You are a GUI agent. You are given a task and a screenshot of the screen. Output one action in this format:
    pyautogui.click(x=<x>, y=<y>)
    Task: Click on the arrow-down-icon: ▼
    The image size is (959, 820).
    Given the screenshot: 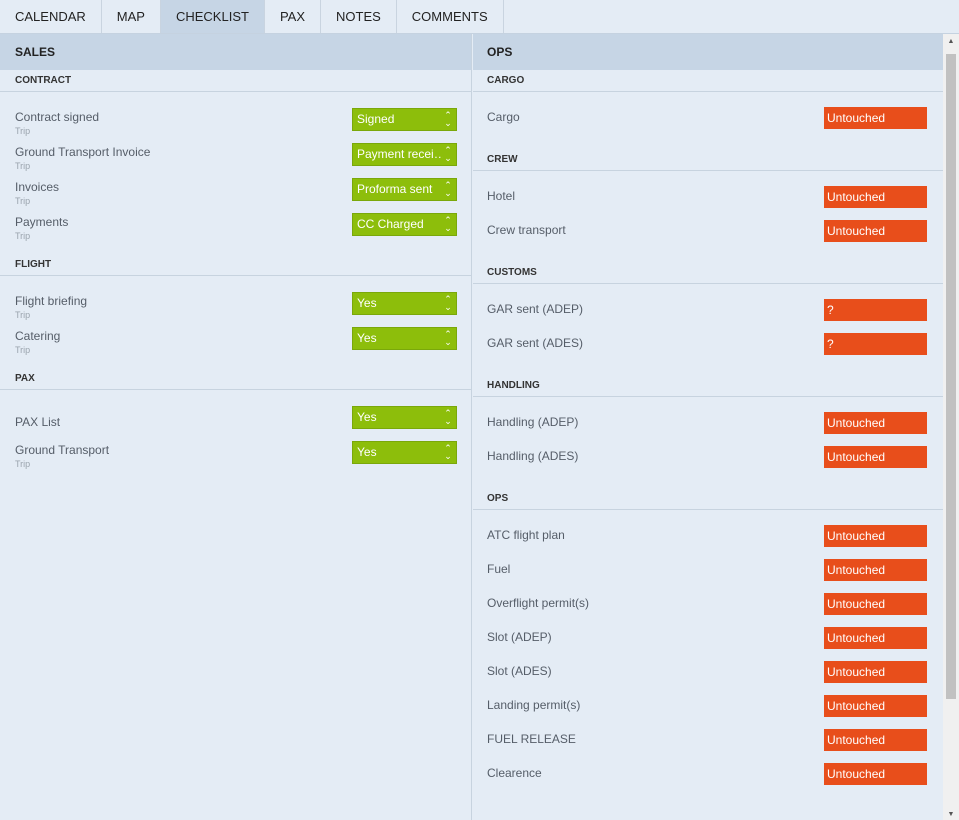 What is the action you would take?
    pyautogui.click(x=951, y=814)
    